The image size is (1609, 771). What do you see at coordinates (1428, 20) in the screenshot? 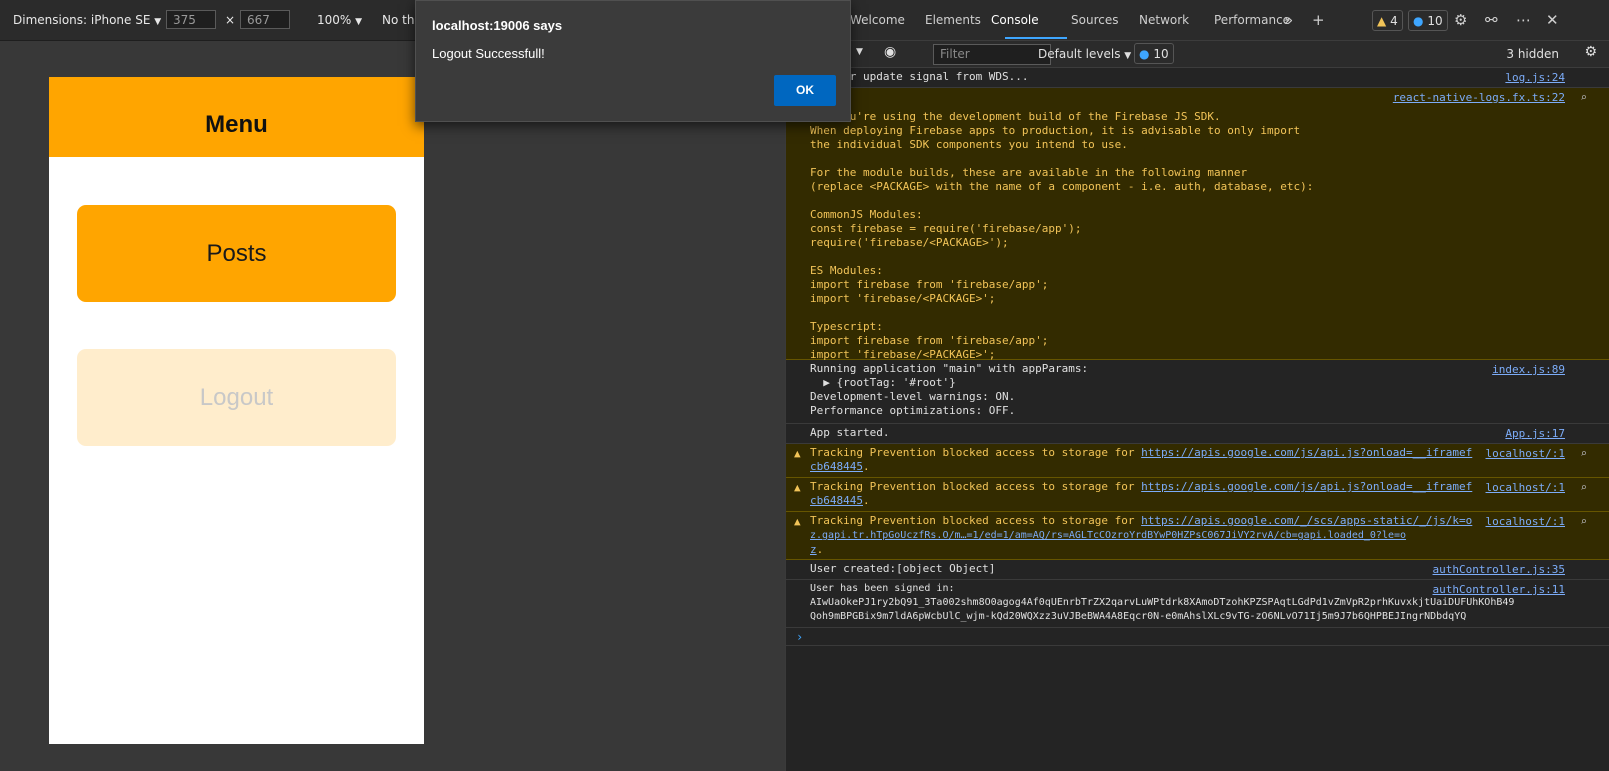
I see `messages-badge: ● 10` at bounding box center [1428, 20].